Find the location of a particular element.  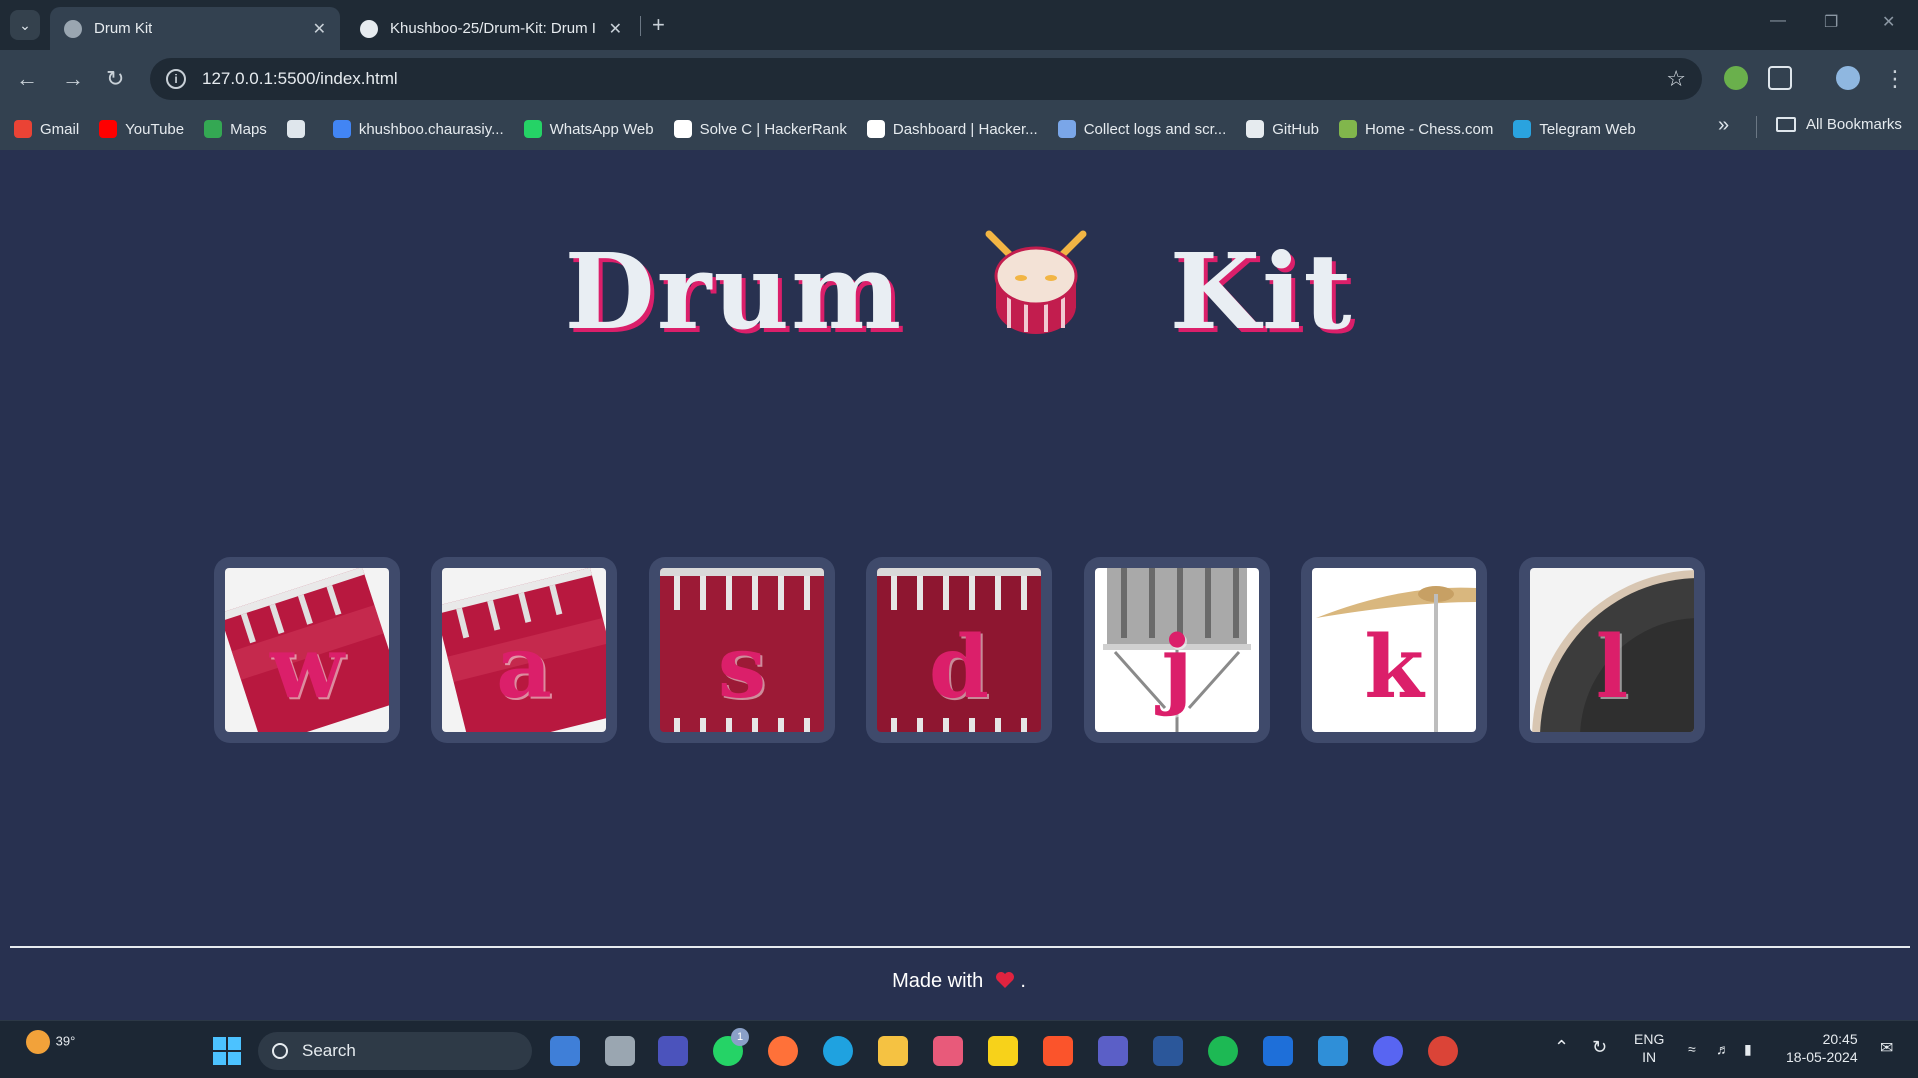

teams-work-icon is located at coordinates (1113, 1051).